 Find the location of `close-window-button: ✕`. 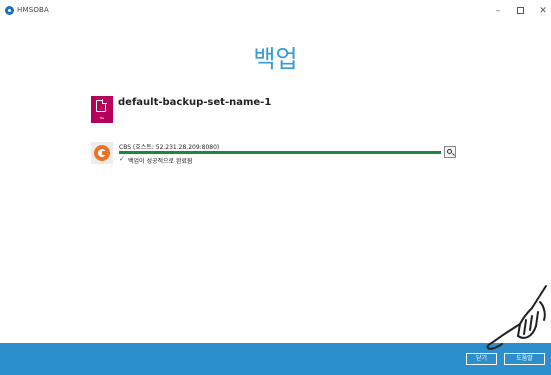

close-window-button: ✕ is located at coordinates (543, 11).